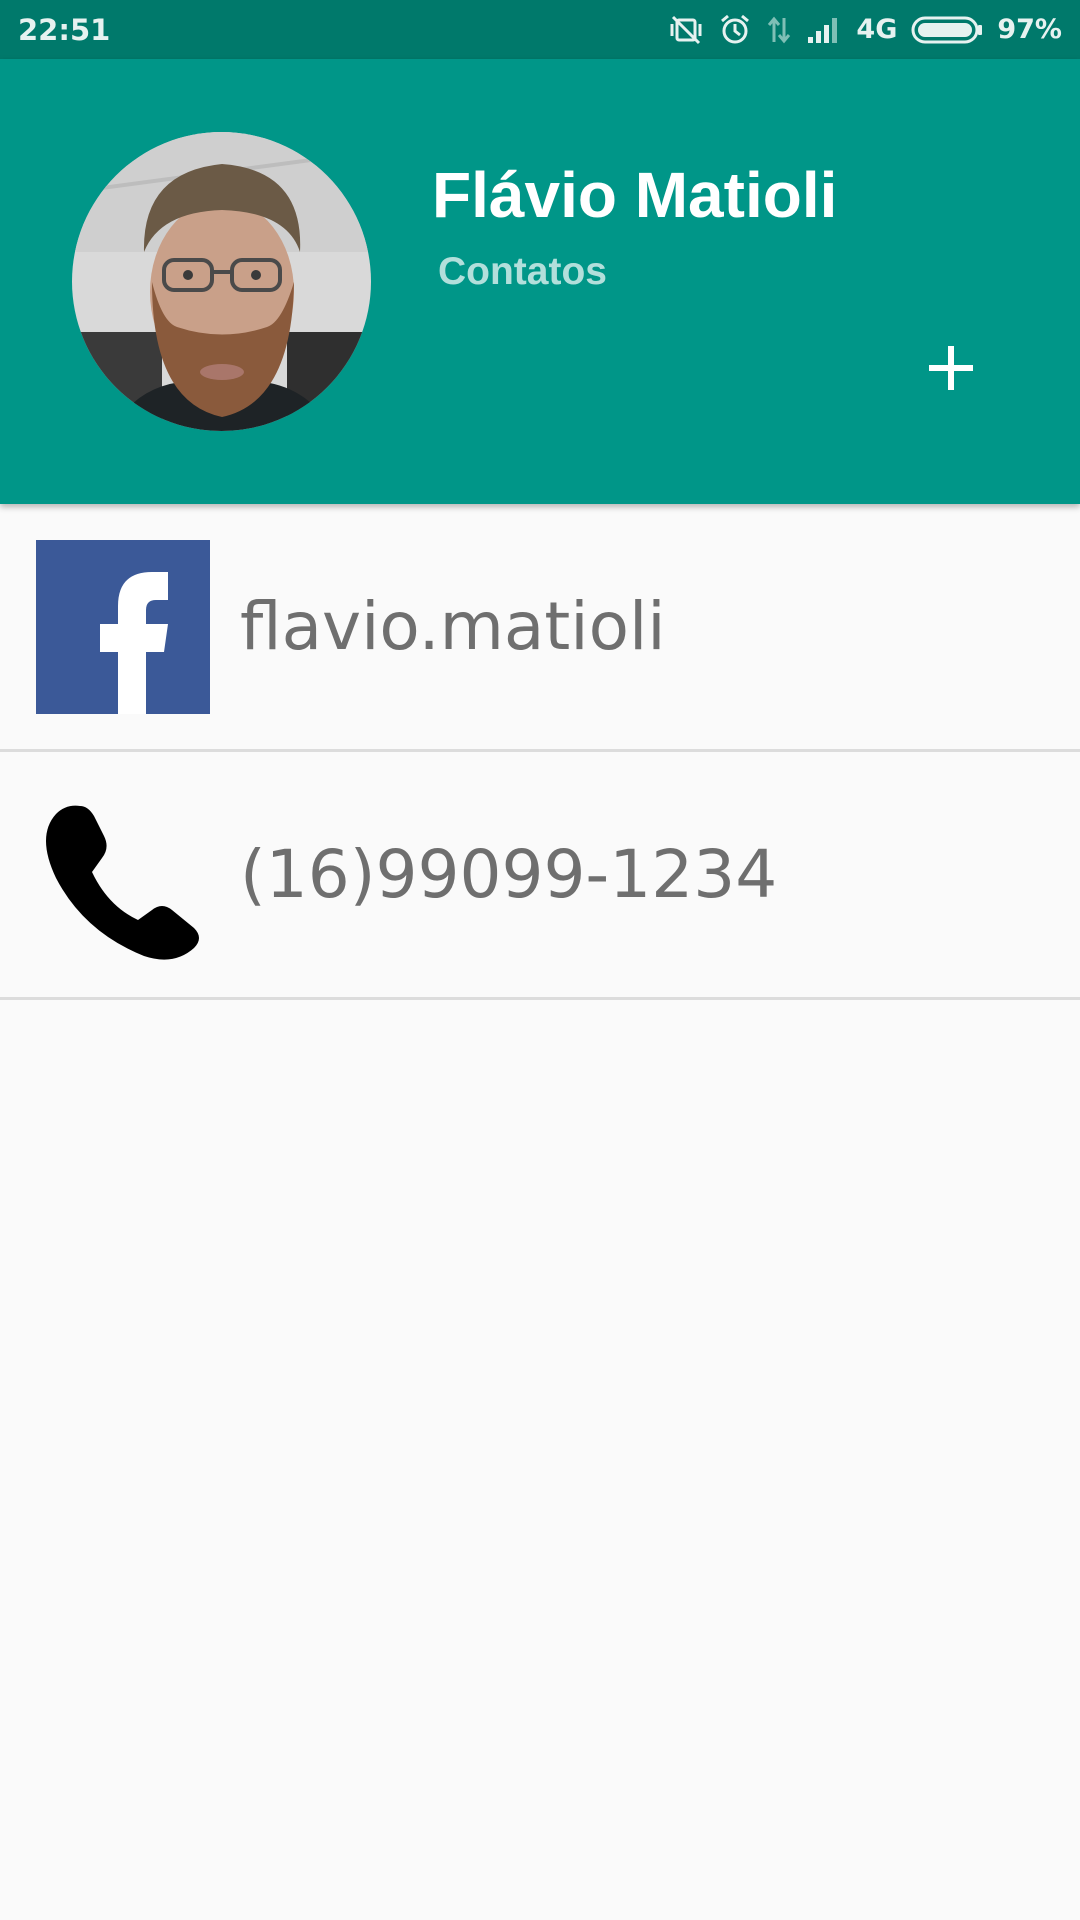 This screenshot has height=1920, width=1080. I want to click on data-arrows-icon, so click(779, 30).